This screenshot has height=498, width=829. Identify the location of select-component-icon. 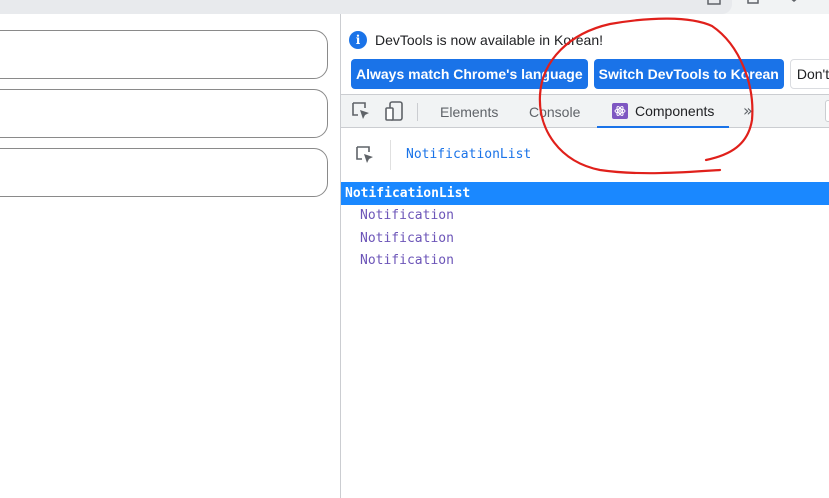
(365, 155).